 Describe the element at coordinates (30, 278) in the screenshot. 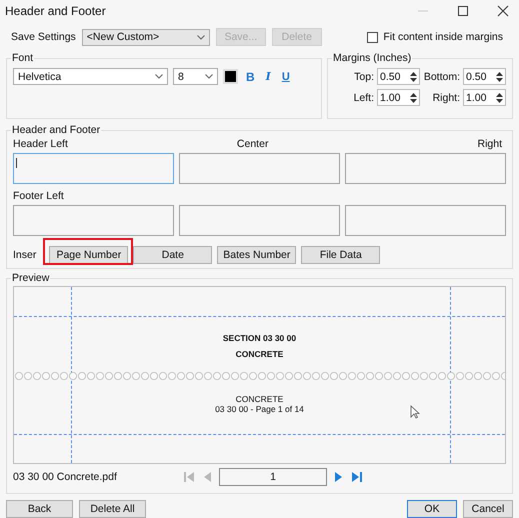

I see `group-title: Preview` at that location.